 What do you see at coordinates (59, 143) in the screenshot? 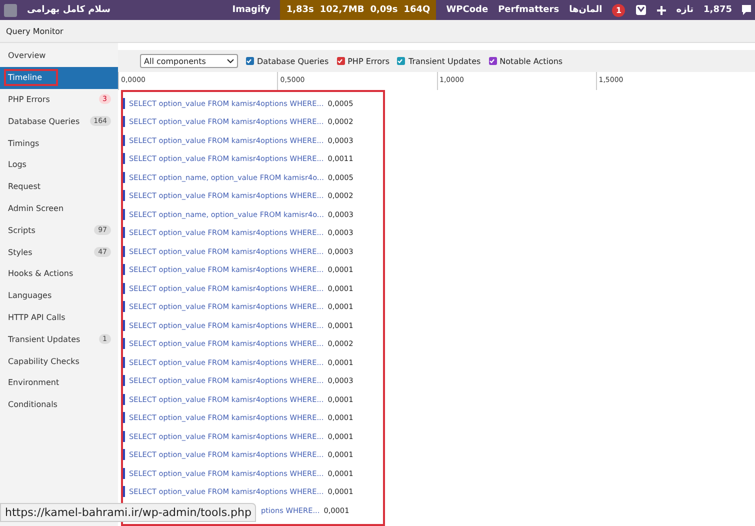
I see `sidebar-item: Timings` at bounding box center [59, 143].